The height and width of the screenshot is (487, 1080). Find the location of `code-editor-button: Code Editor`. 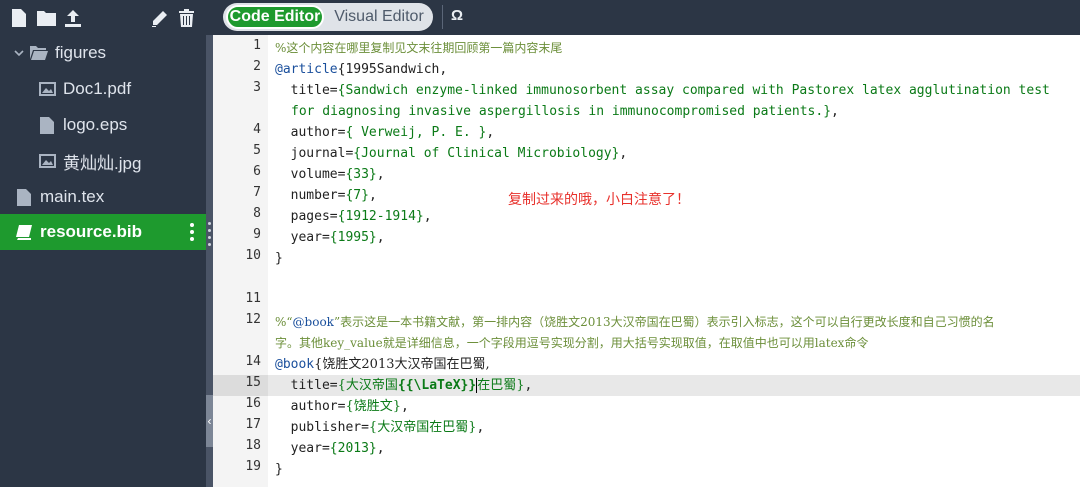

code-editor-button: Code Editor is located at coordinates (275, 17).